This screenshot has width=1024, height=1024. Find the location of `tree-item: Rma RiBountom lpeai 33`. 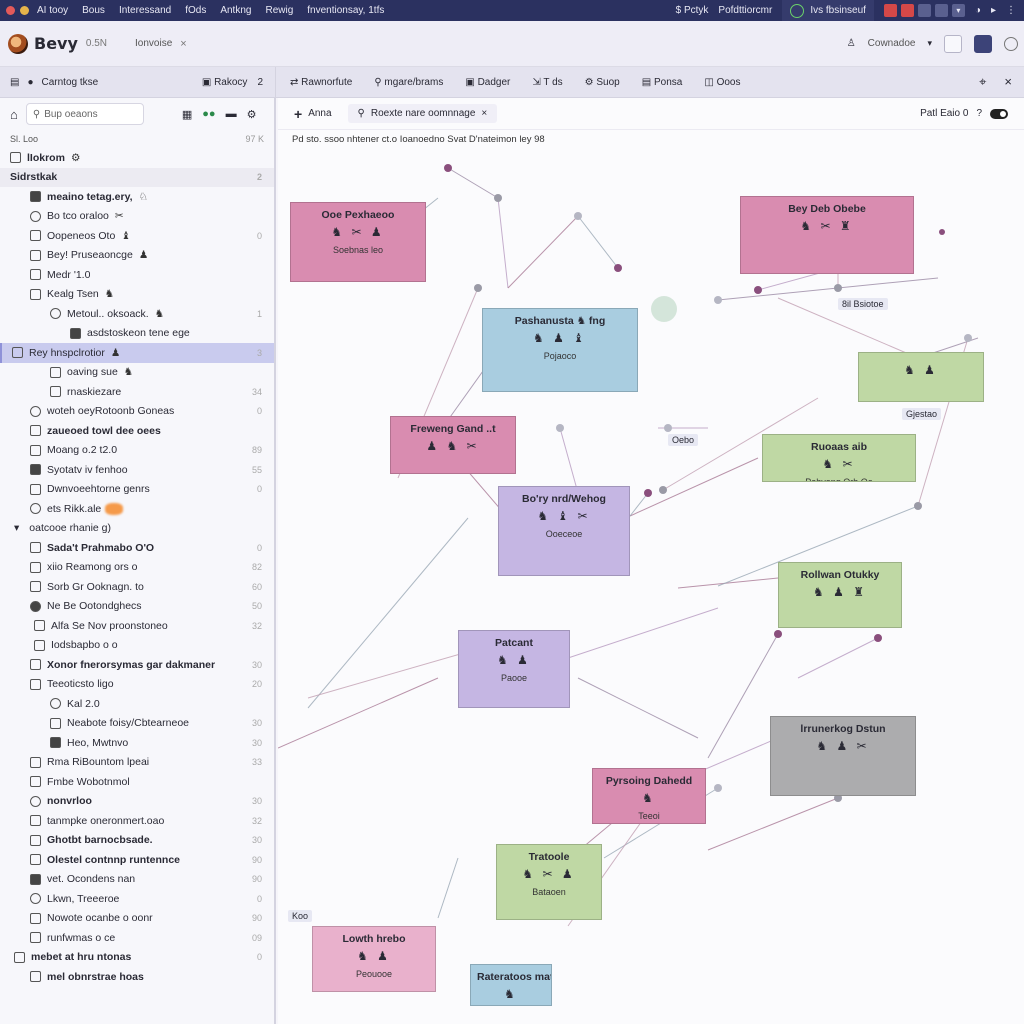

tree-item: Rma RiBountom lpeai 33 is located at coordinates (137, 763).